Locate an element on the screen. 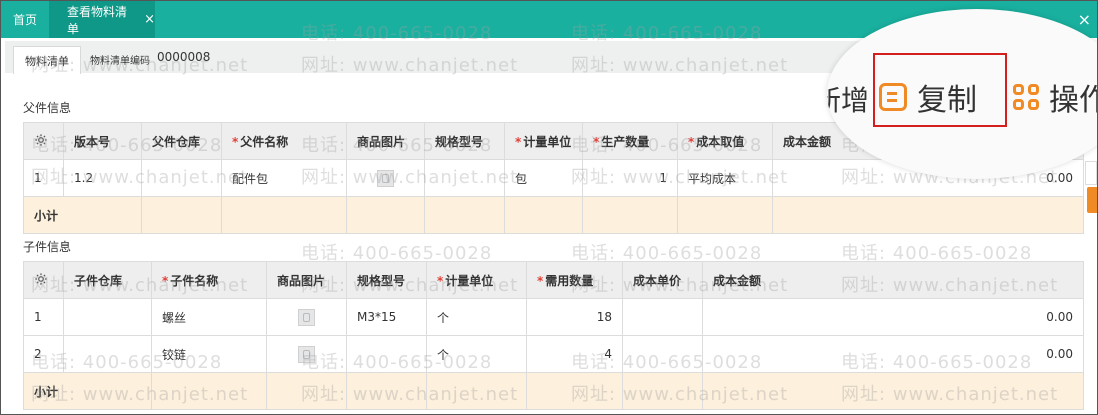 The image size is (1098, 415). child-col-header: * 计量单位 is located at coordinates (476, 280).